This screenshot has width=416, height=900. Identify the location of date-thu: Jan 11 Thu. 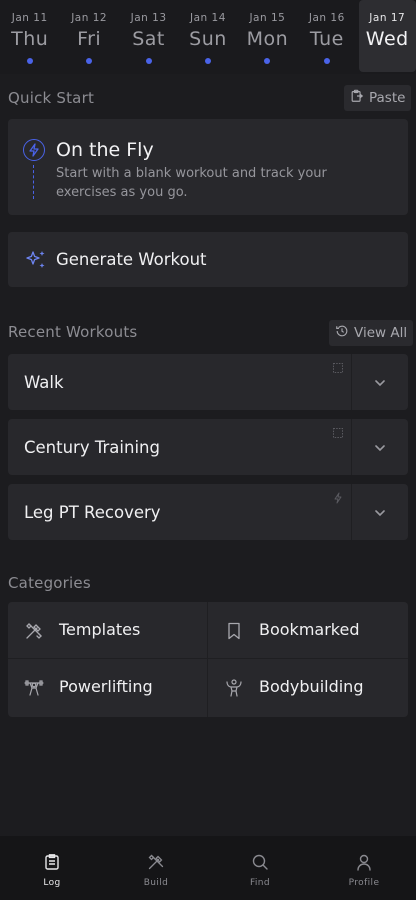
(29, 36).